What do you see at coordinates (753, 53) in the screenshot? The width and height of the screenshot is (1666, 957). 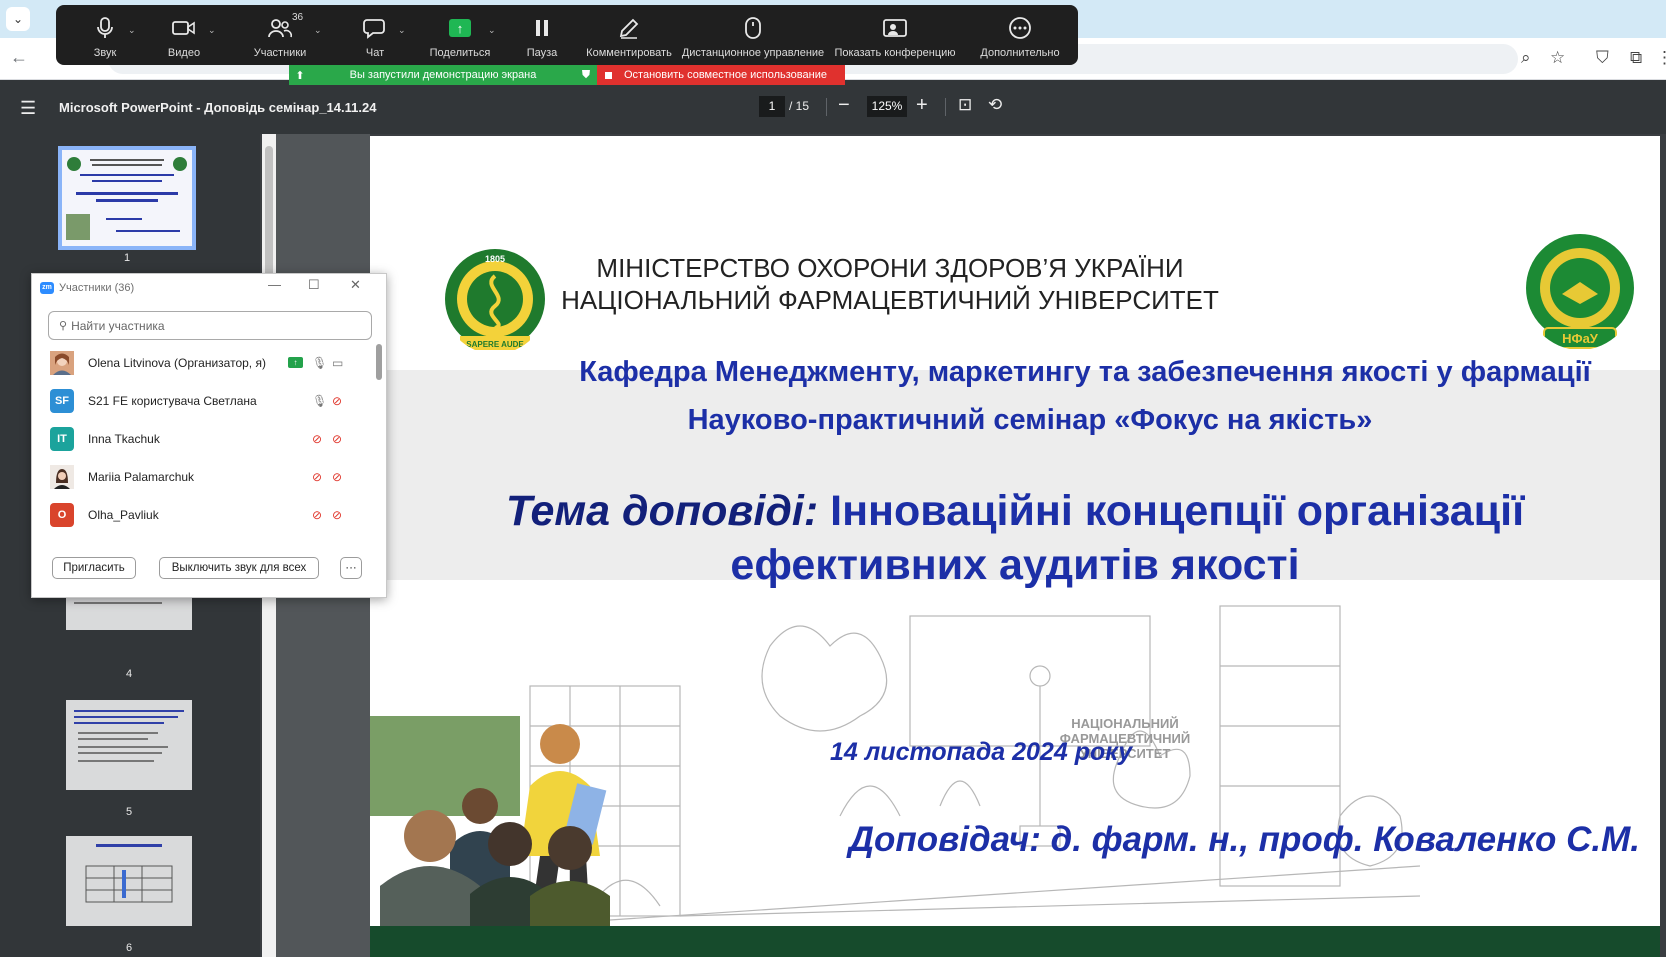 I see `remote-control-label: Дистанционное управление` at bounding box center [753, 53].